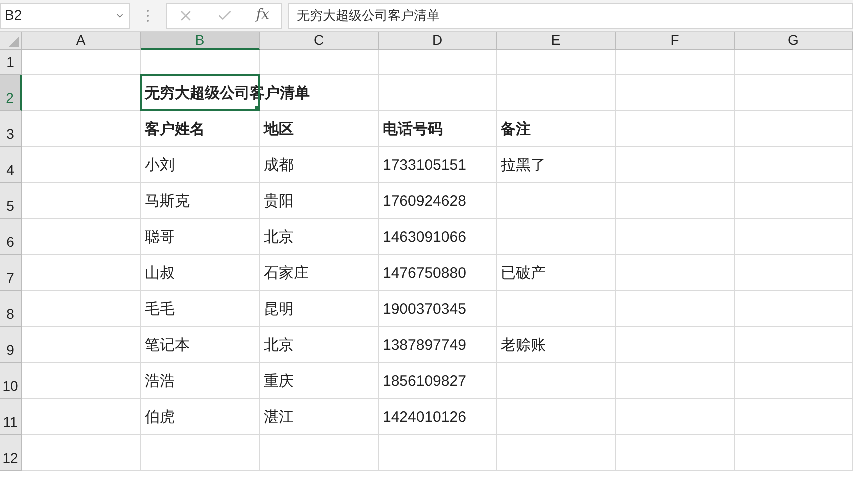 The image size is (853, 480). What do you see at coordinates (200, 345) in the screenshot?
I see `table-cell: 笔记本` at bounding box center [200, 345].